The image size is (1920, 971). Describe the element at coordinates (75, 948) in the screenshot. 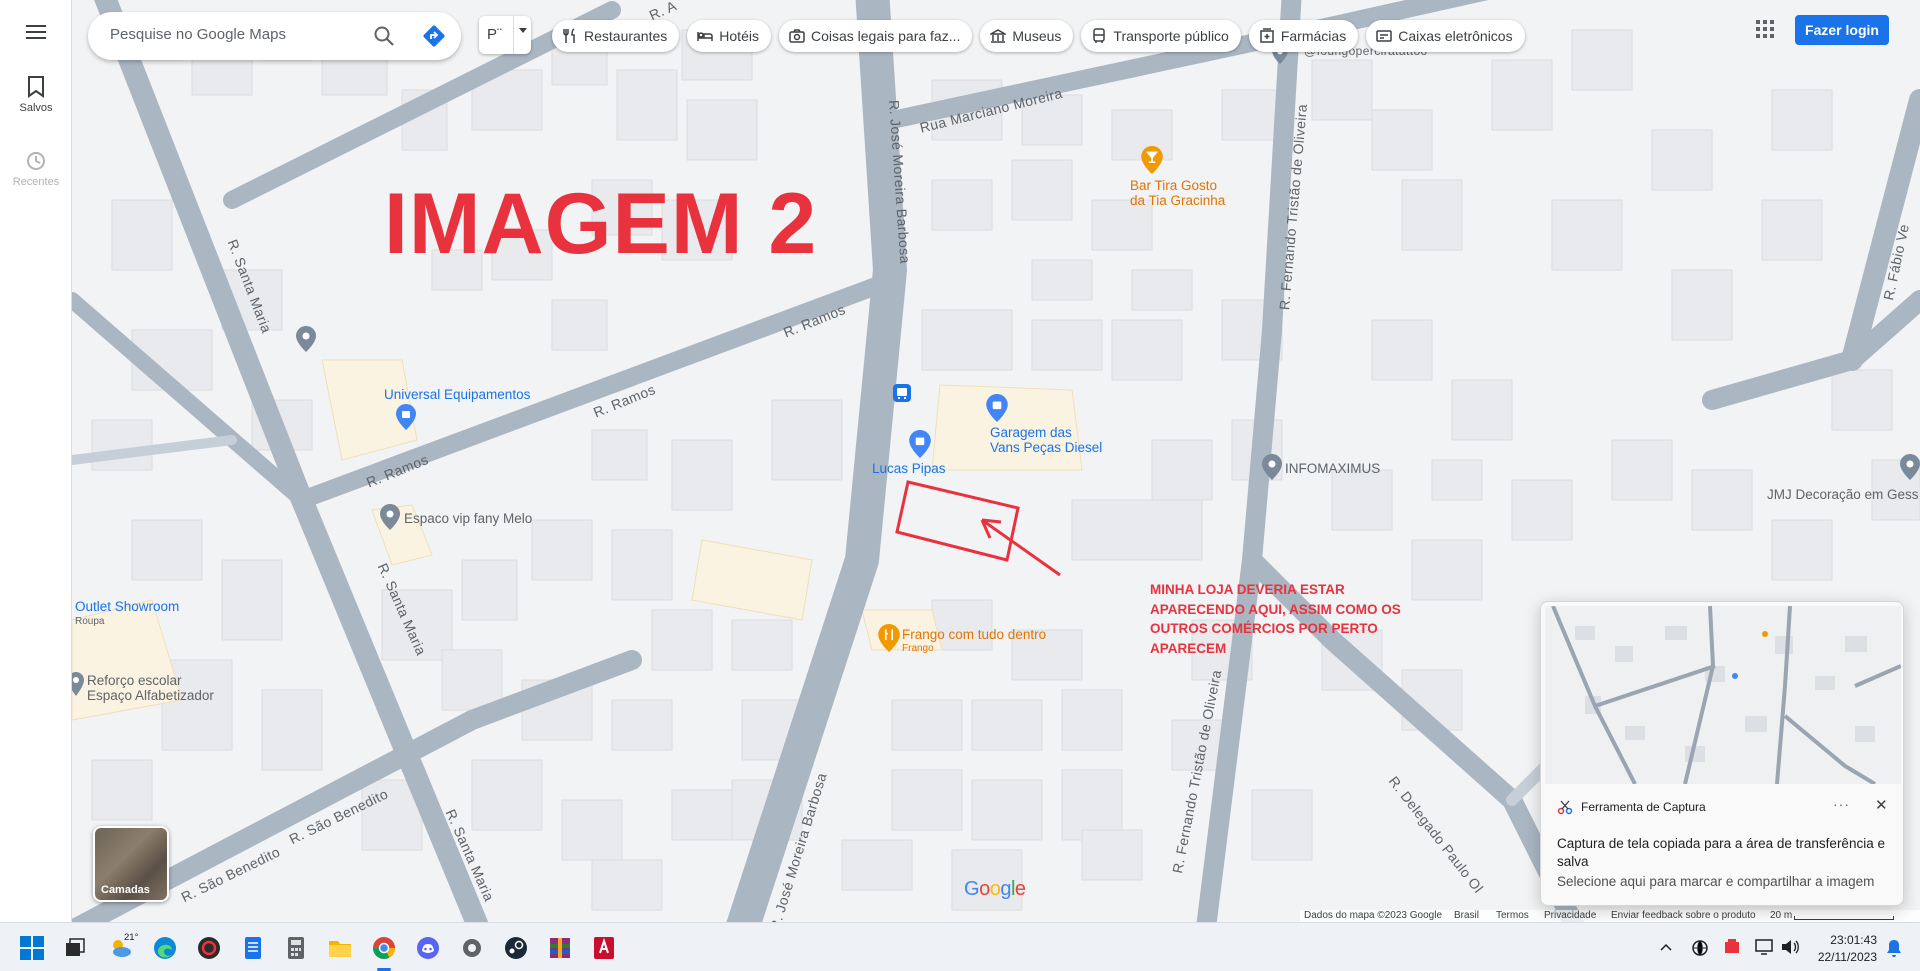

I see `task-view-icon` at that location.